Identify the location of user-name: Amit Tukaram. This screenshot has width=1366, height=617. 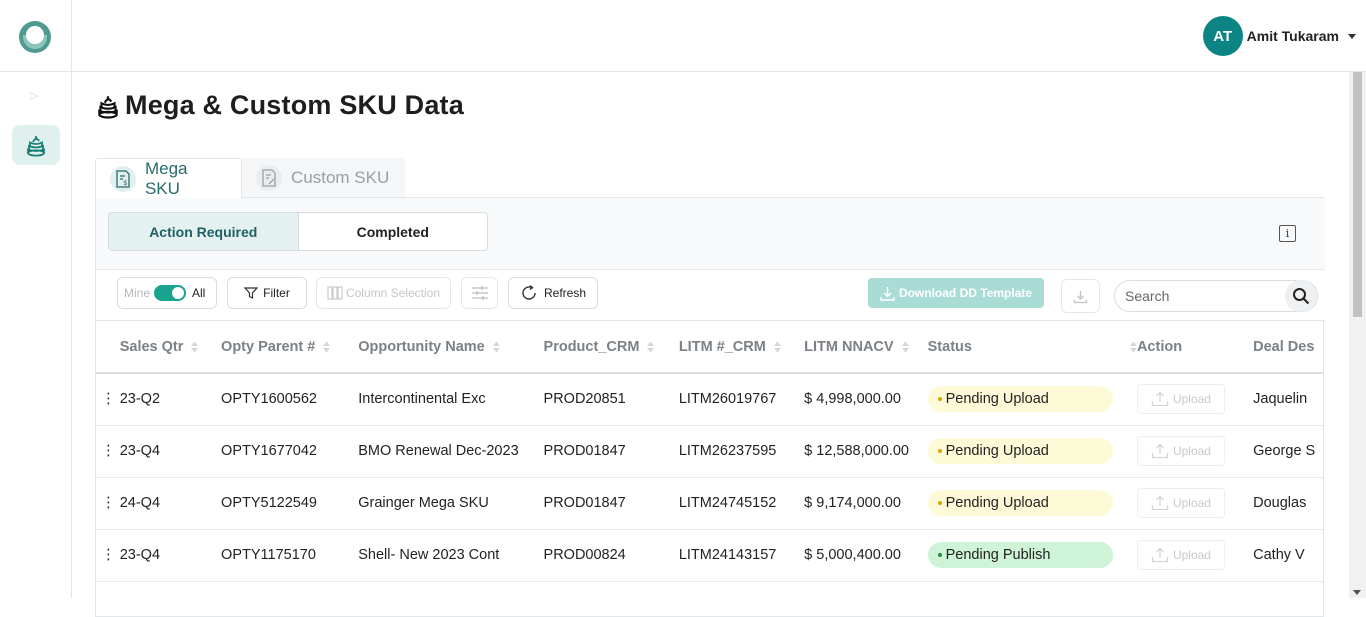
(1293, 36).